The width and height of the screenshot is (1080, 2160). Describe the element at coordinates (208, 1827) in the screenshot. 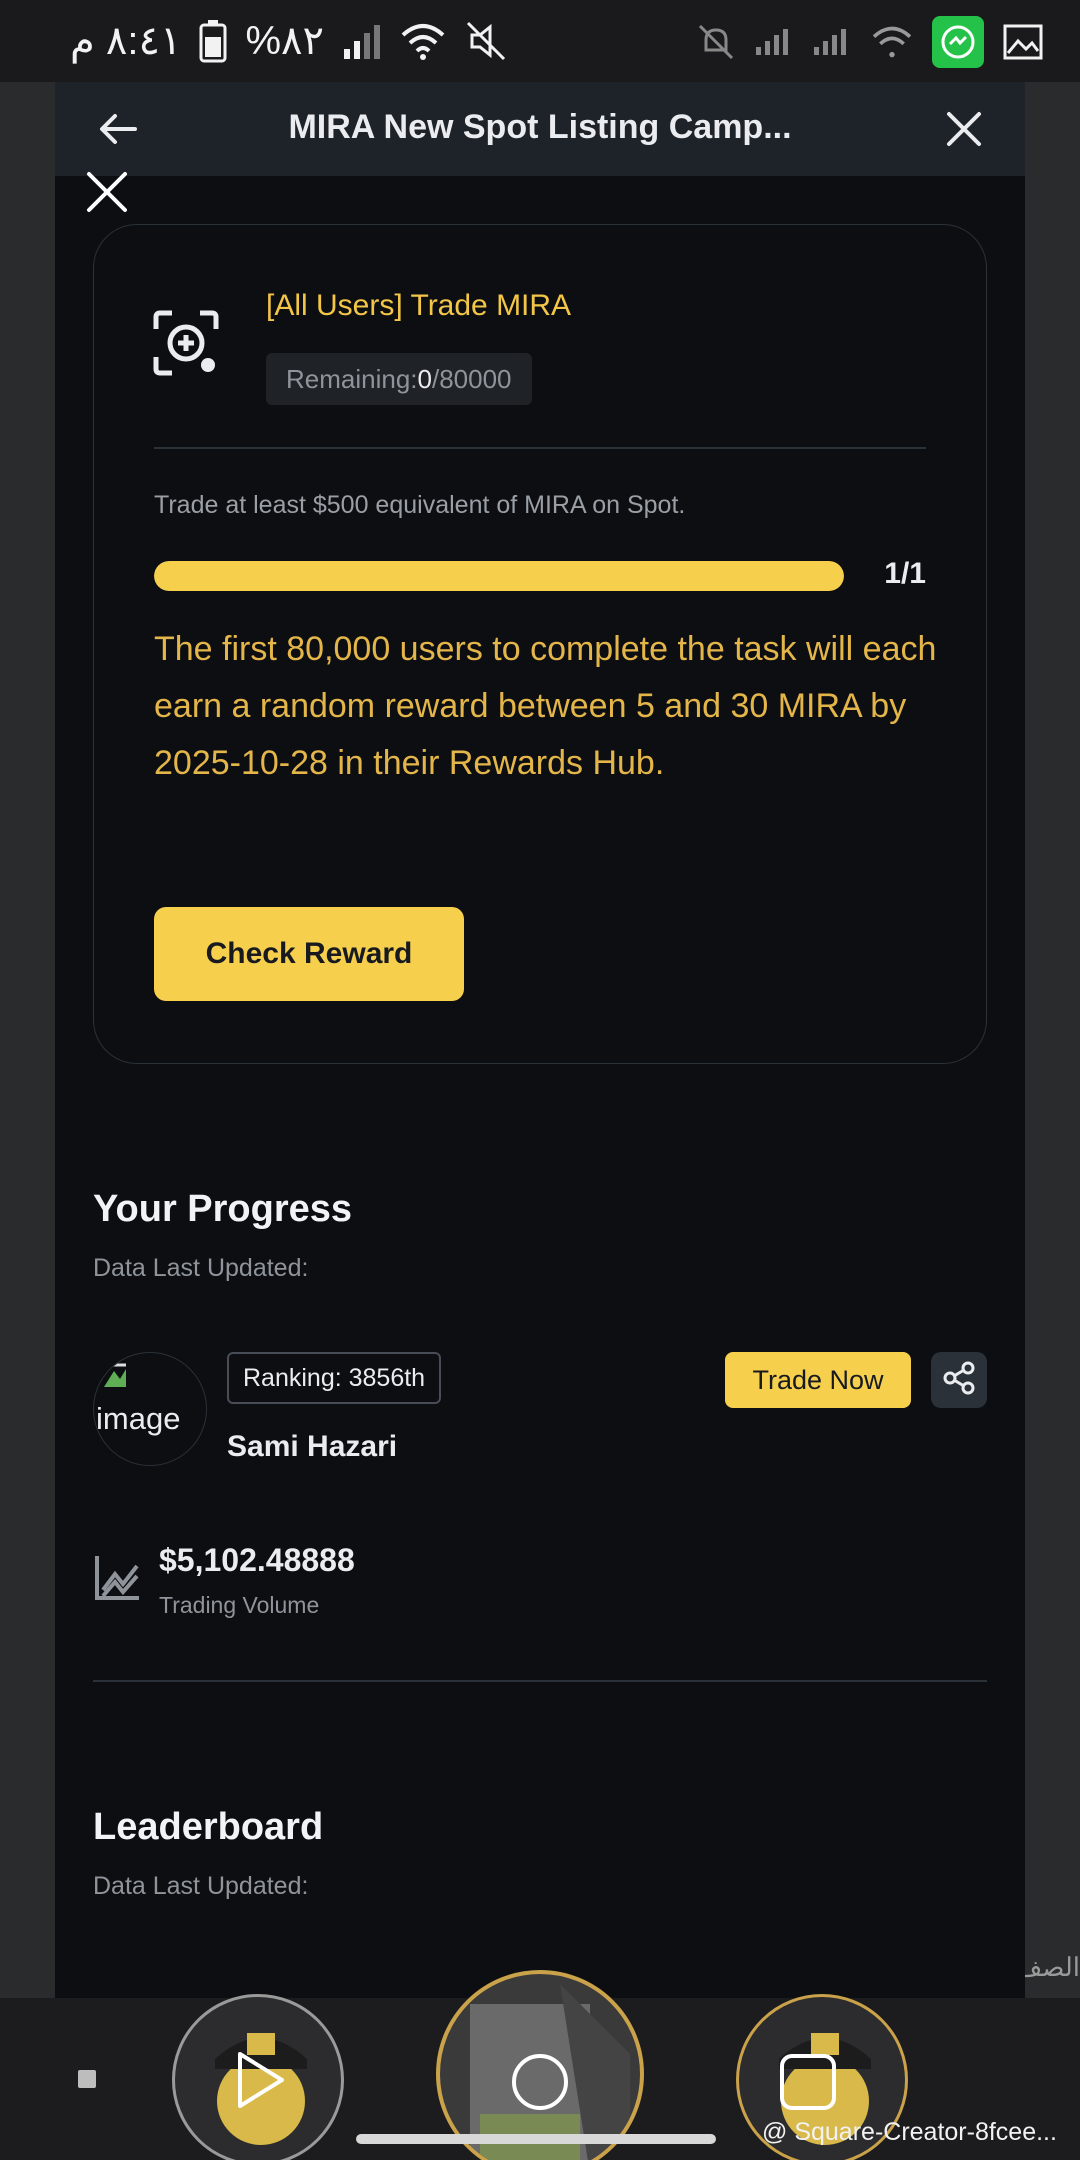

I see `leaderboard-heading: Leaderboard` at that location.